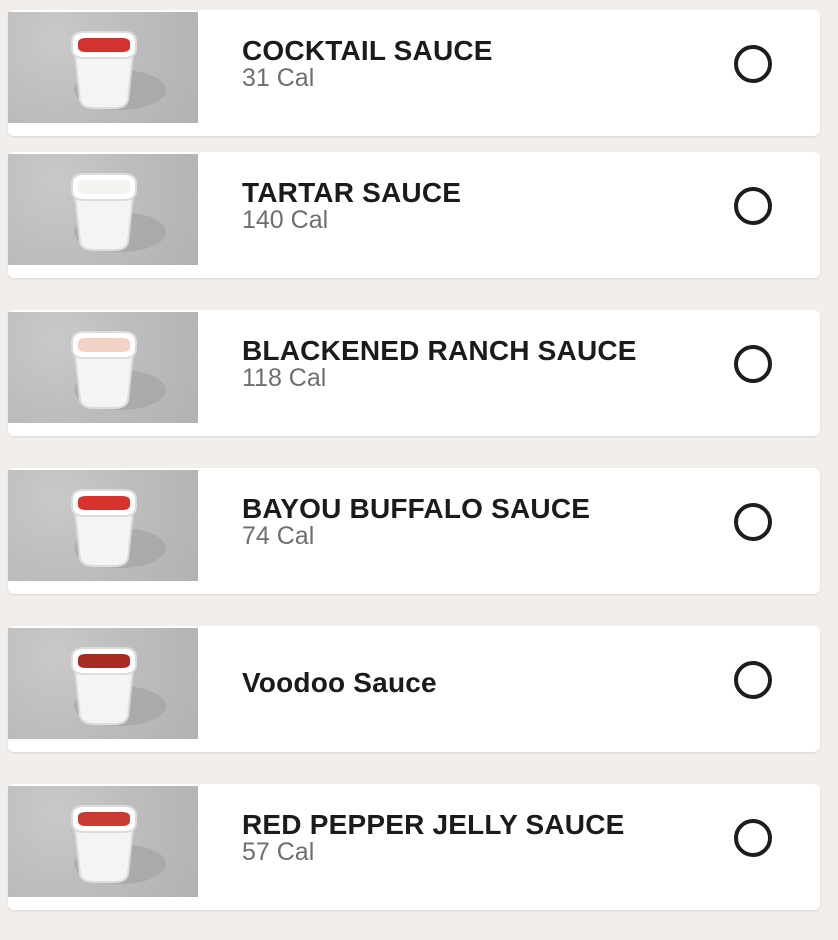 The height and width of the screenshot is (940, 838). What do you see at coordinates (433, 824) in the screenshot?
I see `sauce-name: RED PEPPER JELLY SAUCE` at bounding box center [433, 824].